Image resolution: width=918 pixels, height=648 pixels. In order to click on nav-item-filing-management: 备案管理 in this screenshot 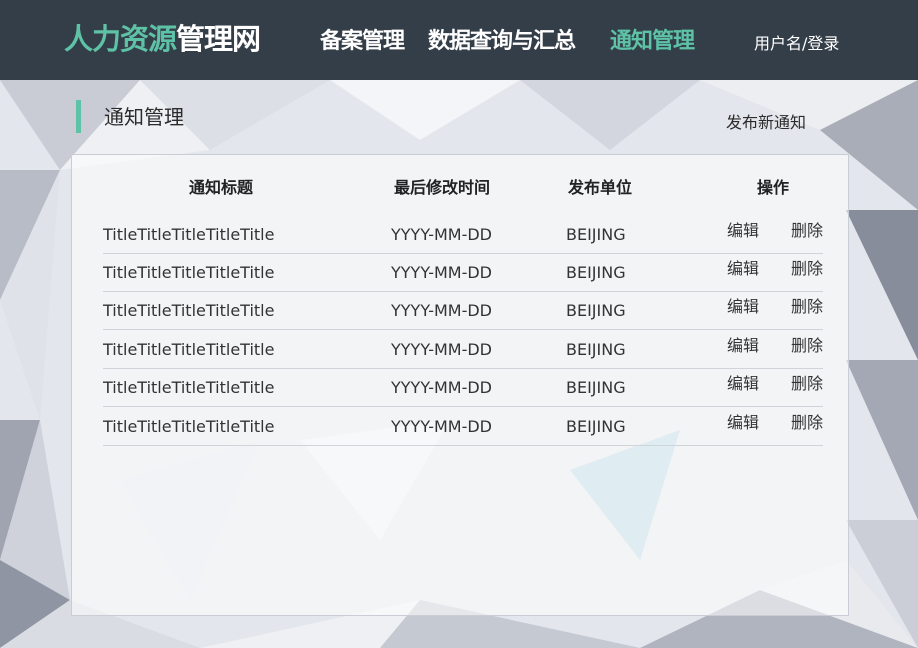, I will do `click(362, 42)`.